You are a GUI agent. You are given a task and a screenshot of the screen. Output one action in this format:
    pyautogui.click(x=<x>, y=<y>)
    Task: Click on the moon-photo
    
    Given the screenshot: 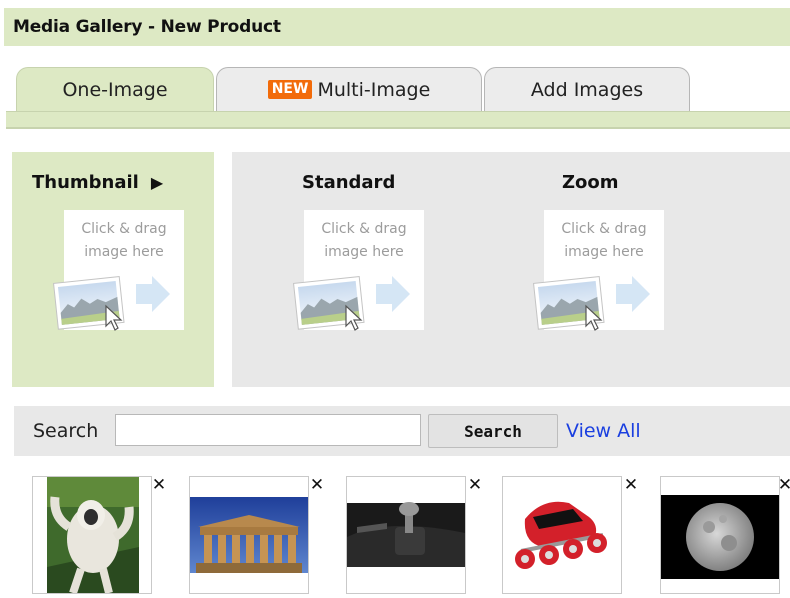 What is the action you would take?
    pyautogui.click(x=720, y=537)
    